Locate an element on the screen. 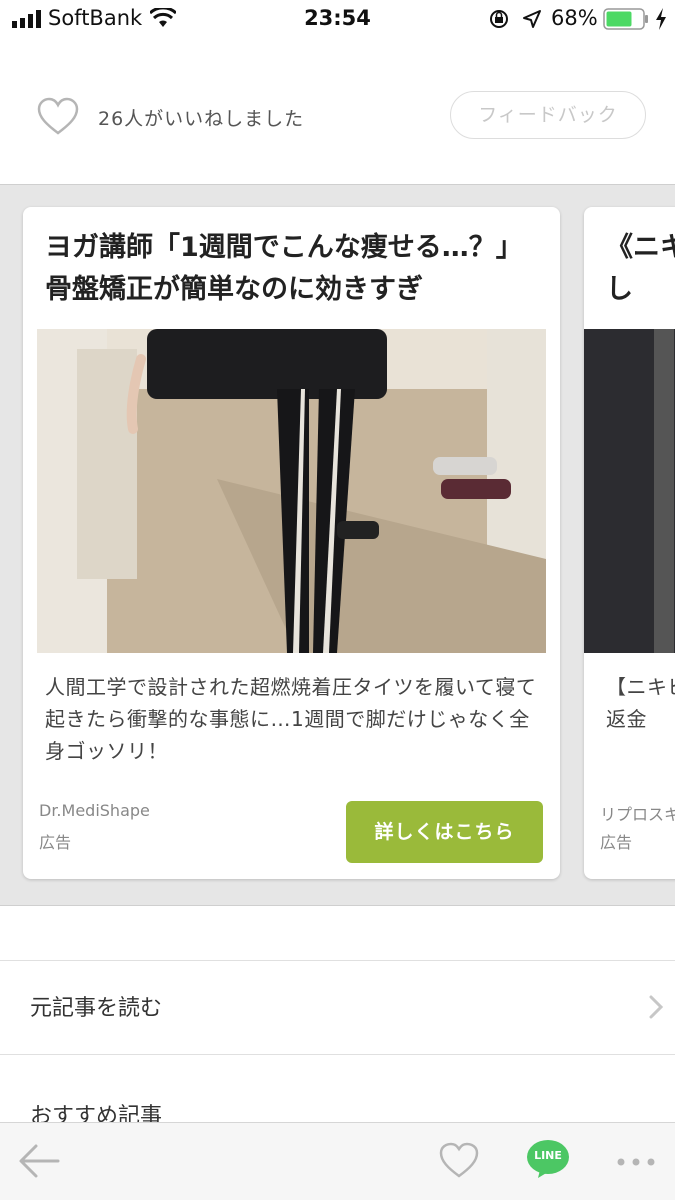 This screenshot has height=1200, width=675. like-count-text: 26人がいいねしました is located at coordinates (201, 119).